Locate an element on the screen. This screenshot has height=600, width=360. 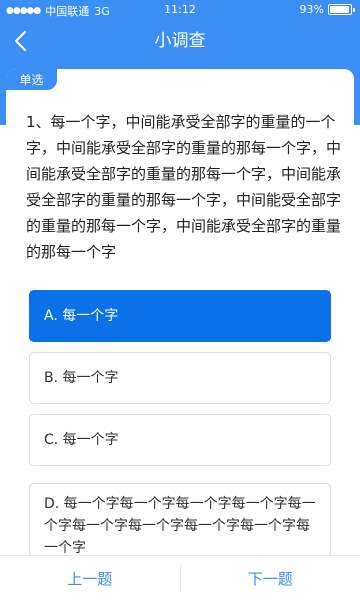
page-title: 小调查 is located at coordinates (180, 41).